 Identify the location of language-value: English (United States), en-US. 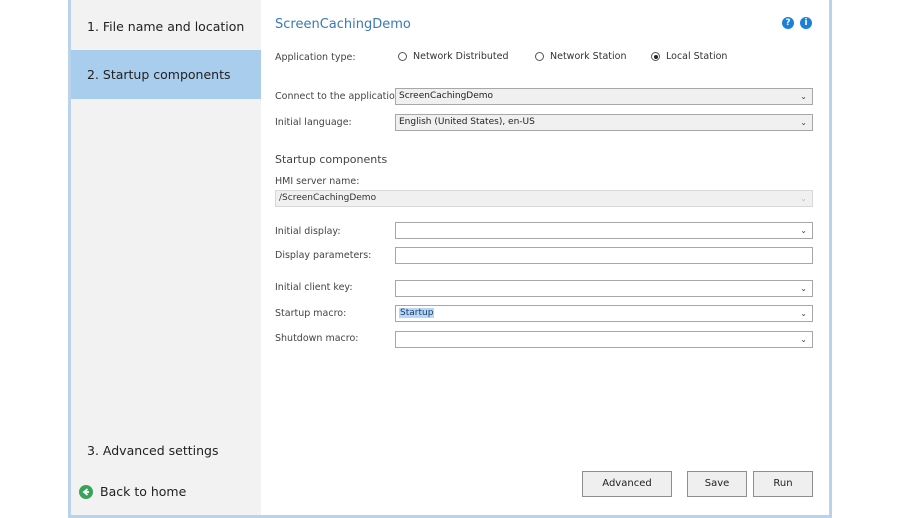
(467, 122).